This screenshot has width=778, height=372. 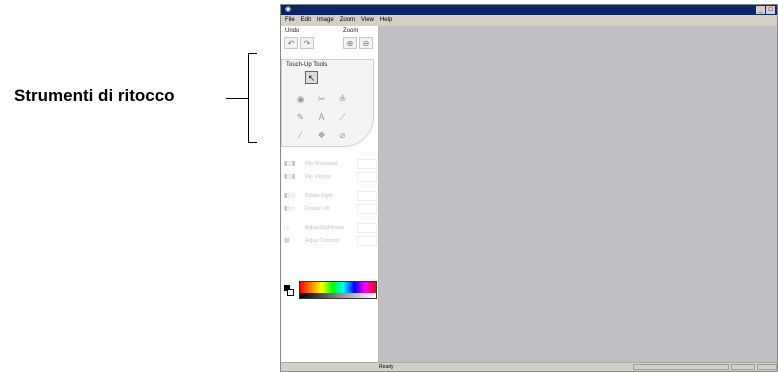 I want to click on flip-vertical-button: ◧◨ Flip Vertical, so click(x=329, y=177).